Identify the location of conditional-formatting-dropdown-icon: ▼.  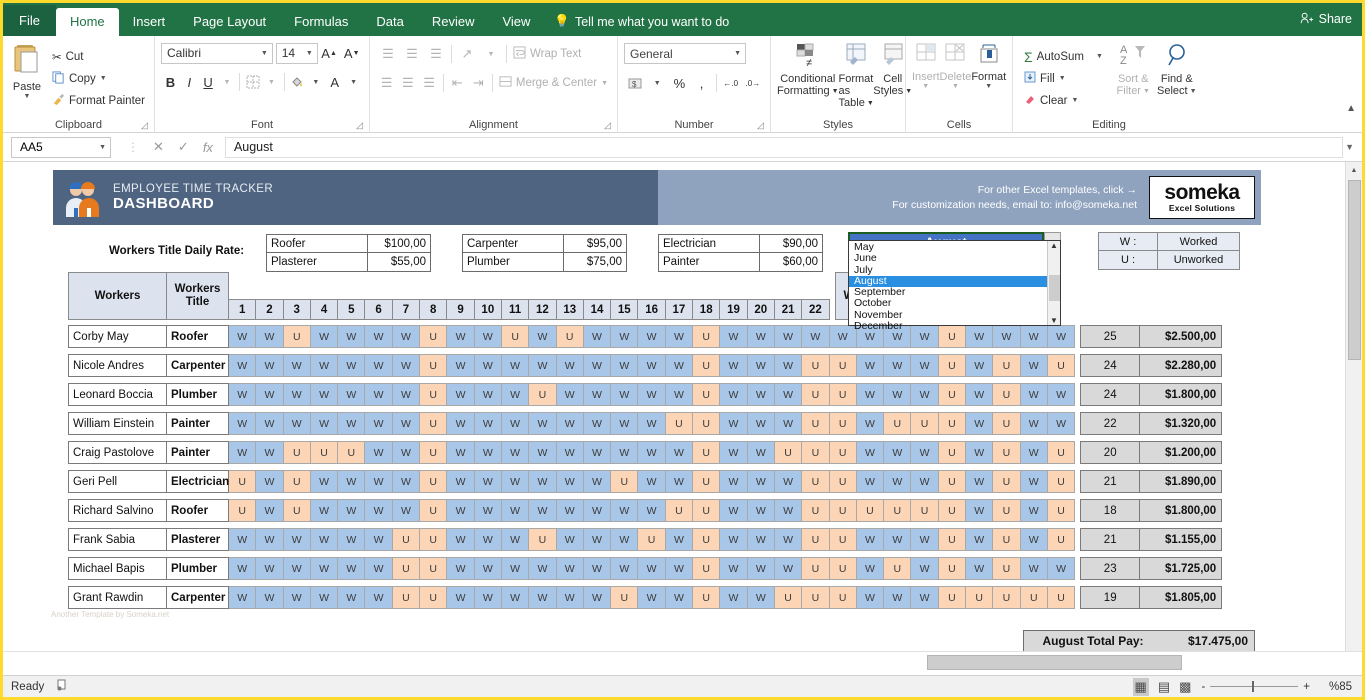
(835, 91).